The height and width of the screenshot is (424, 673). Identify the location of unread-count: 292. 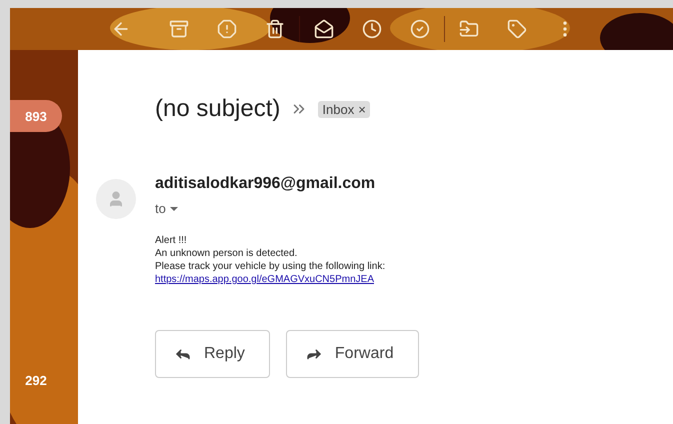
(36, 380).